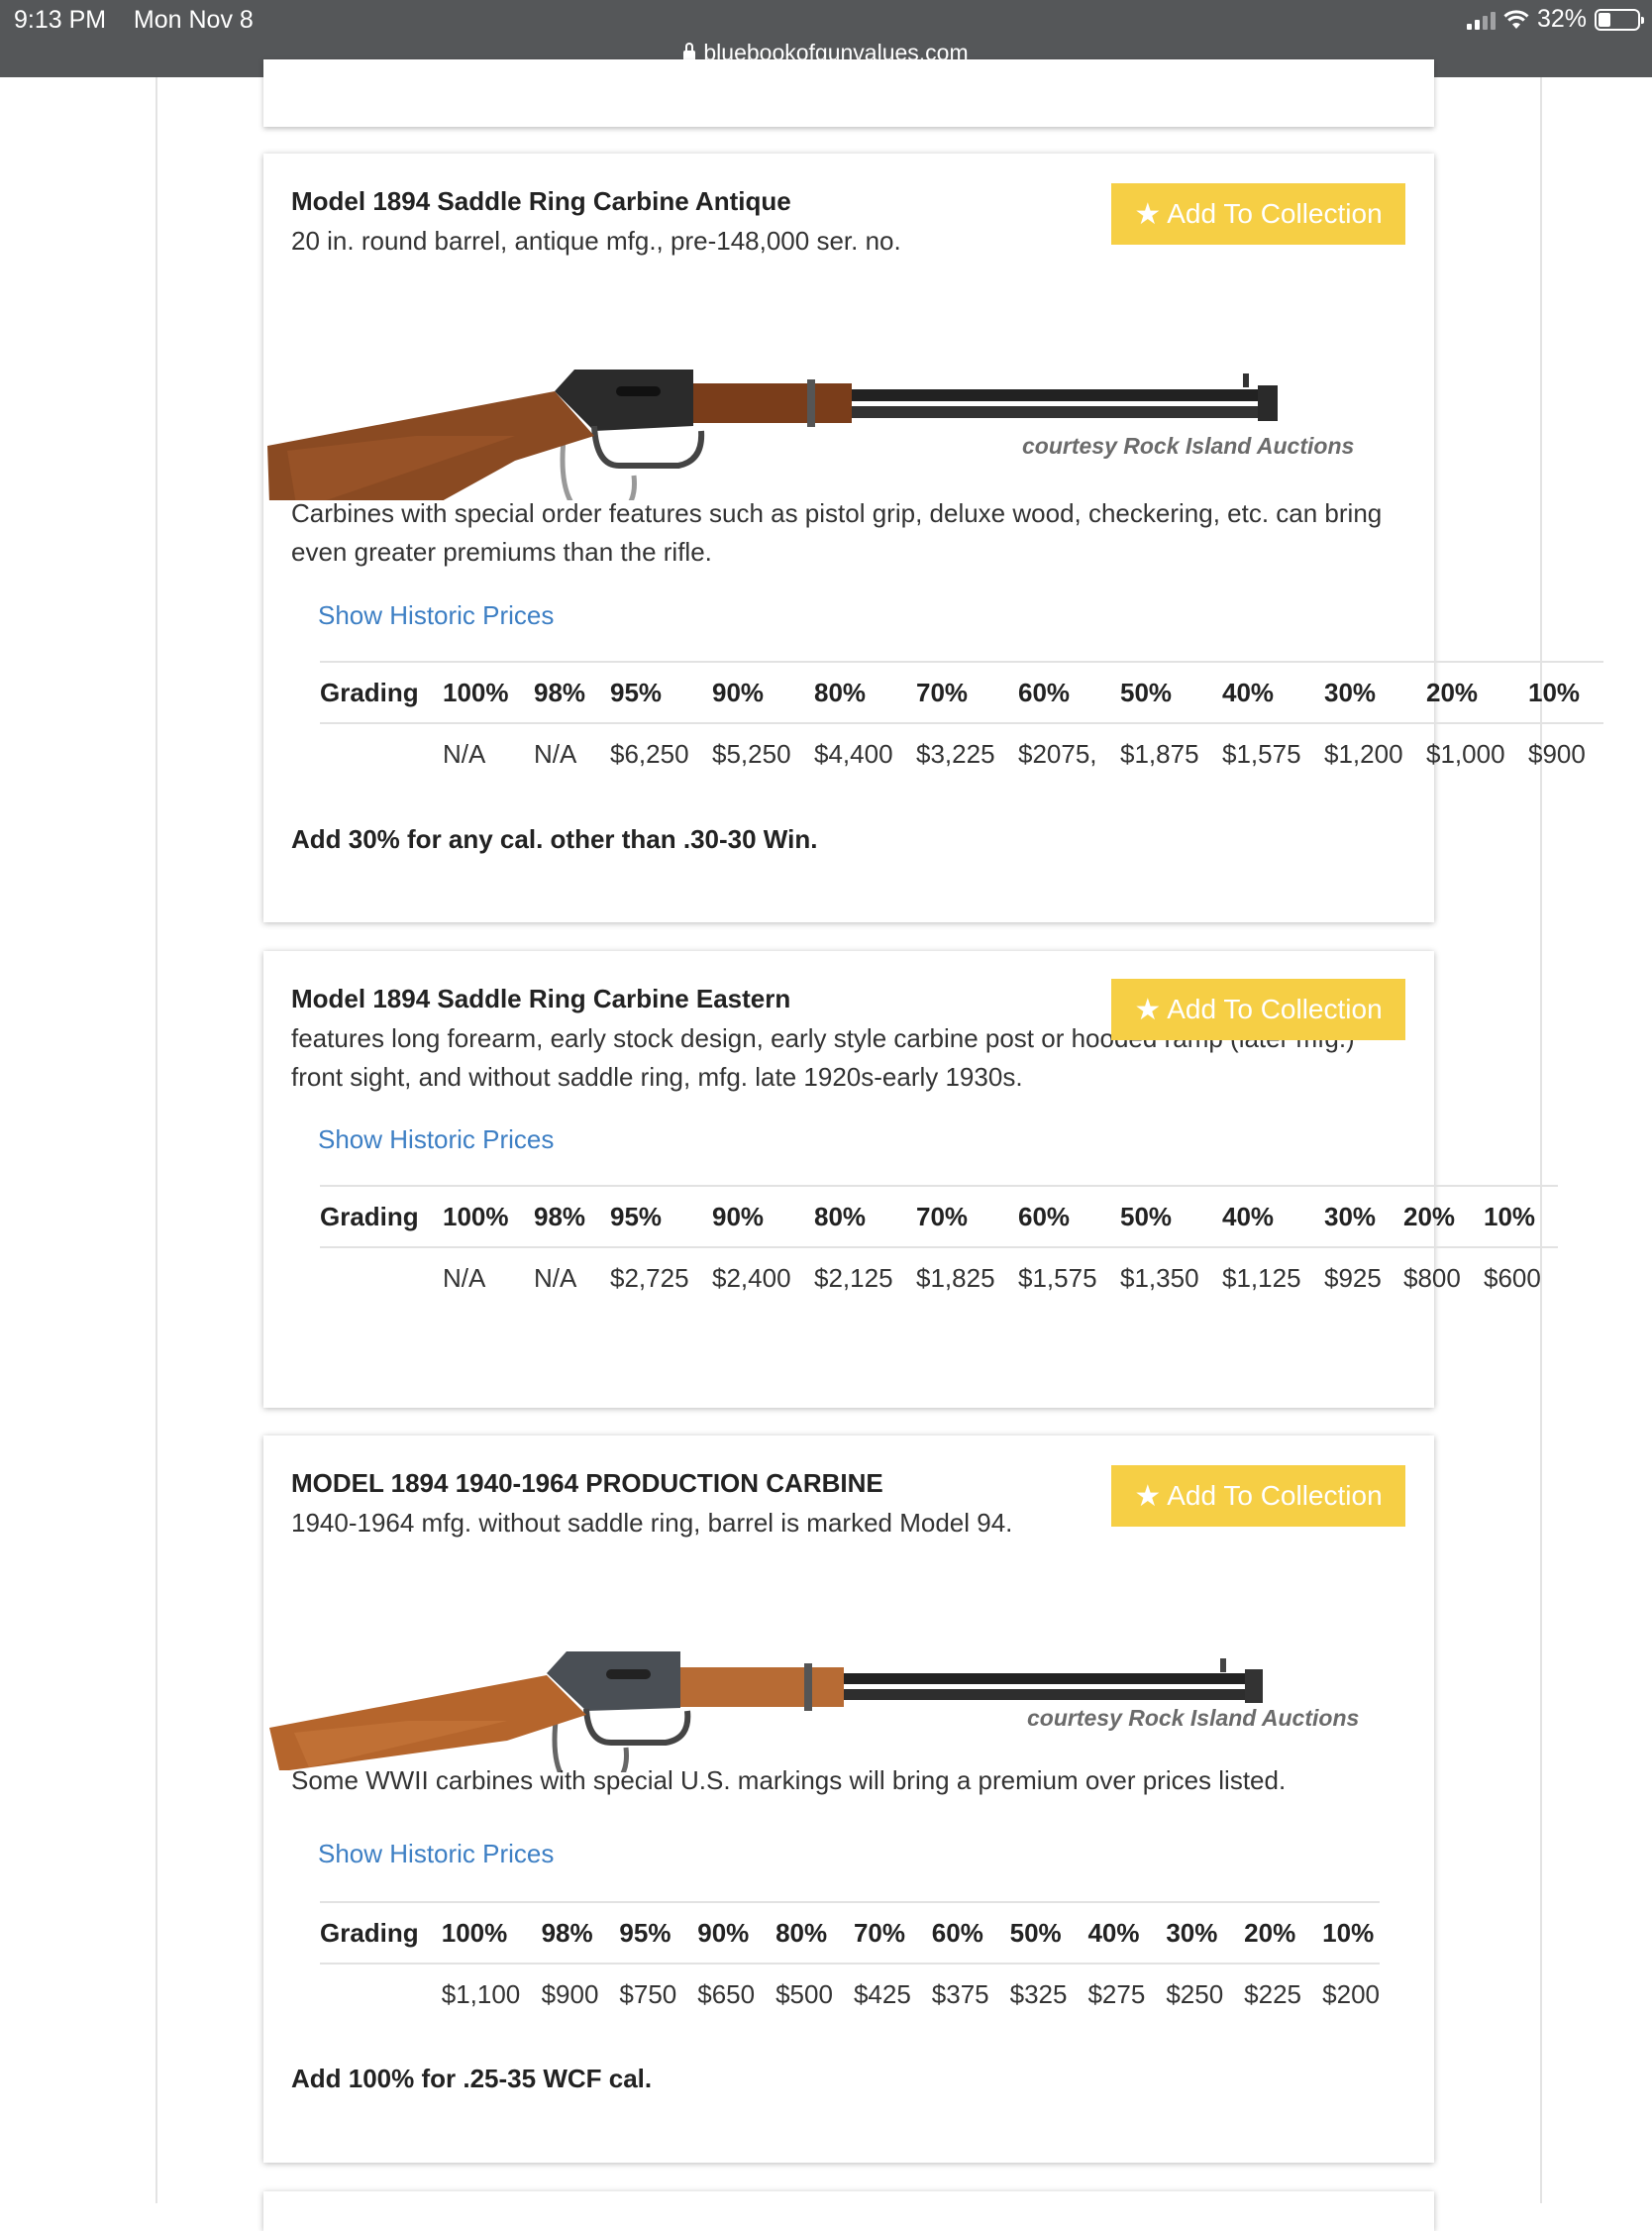  What do you see at coordinates (1038, 1993) in the screenshot?
I see `price-cell: $325` at bounding box center [1038, 1993].